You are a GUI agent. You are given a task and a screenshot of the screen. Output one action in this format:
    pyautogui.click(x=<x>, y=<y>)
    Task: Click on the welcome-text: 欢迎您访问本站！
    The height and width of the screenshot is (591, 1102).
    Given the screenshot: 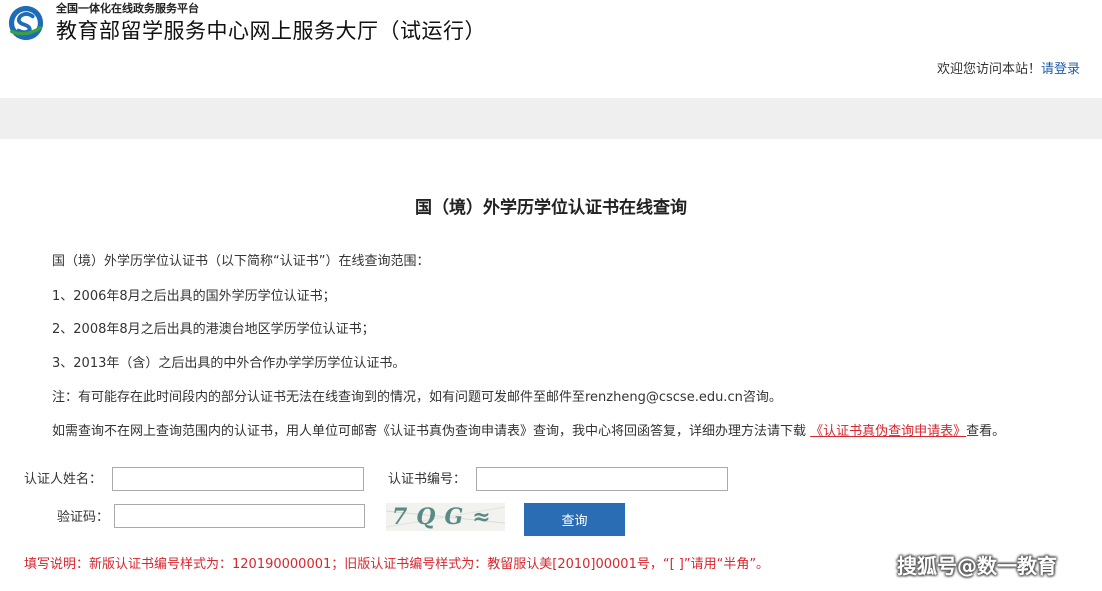 What is the action you would take?
    pyautogui.click(x=988, y=69)
    